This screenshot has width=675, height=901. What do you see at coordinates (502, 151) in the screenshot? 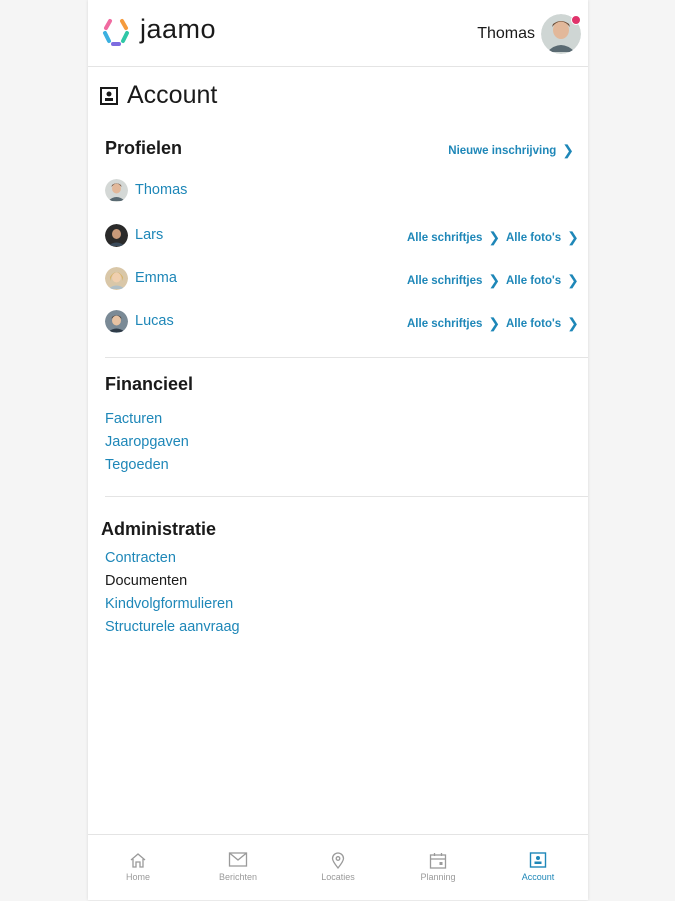
I see `new-registration-label: Nieuwe inschrijving` at bounding box center [502, 151].